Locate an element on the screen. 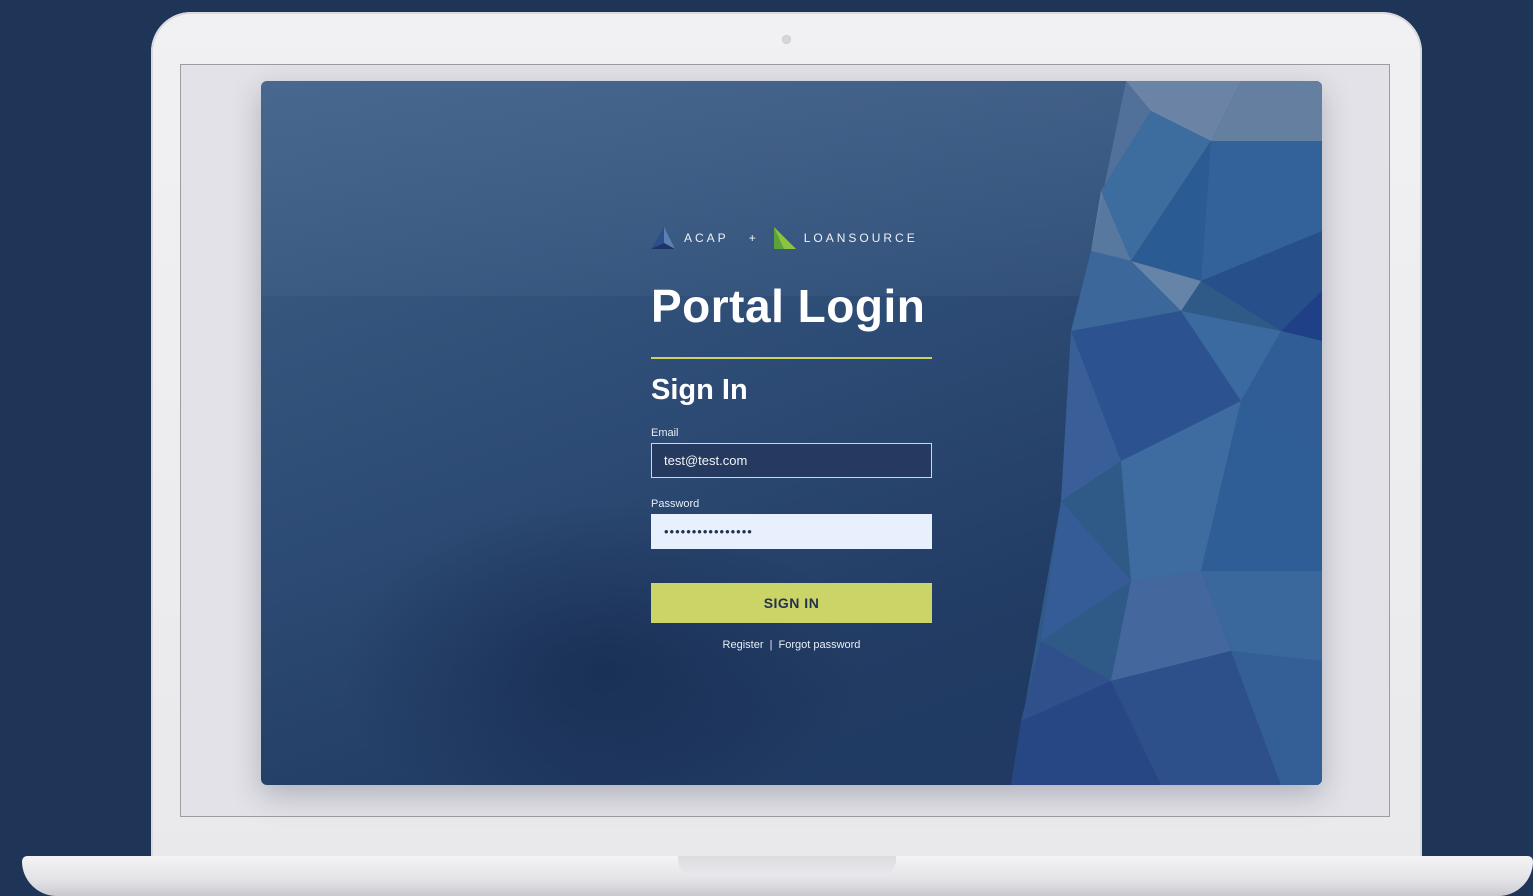  register-link: Register is located at coordinates (743, 645).